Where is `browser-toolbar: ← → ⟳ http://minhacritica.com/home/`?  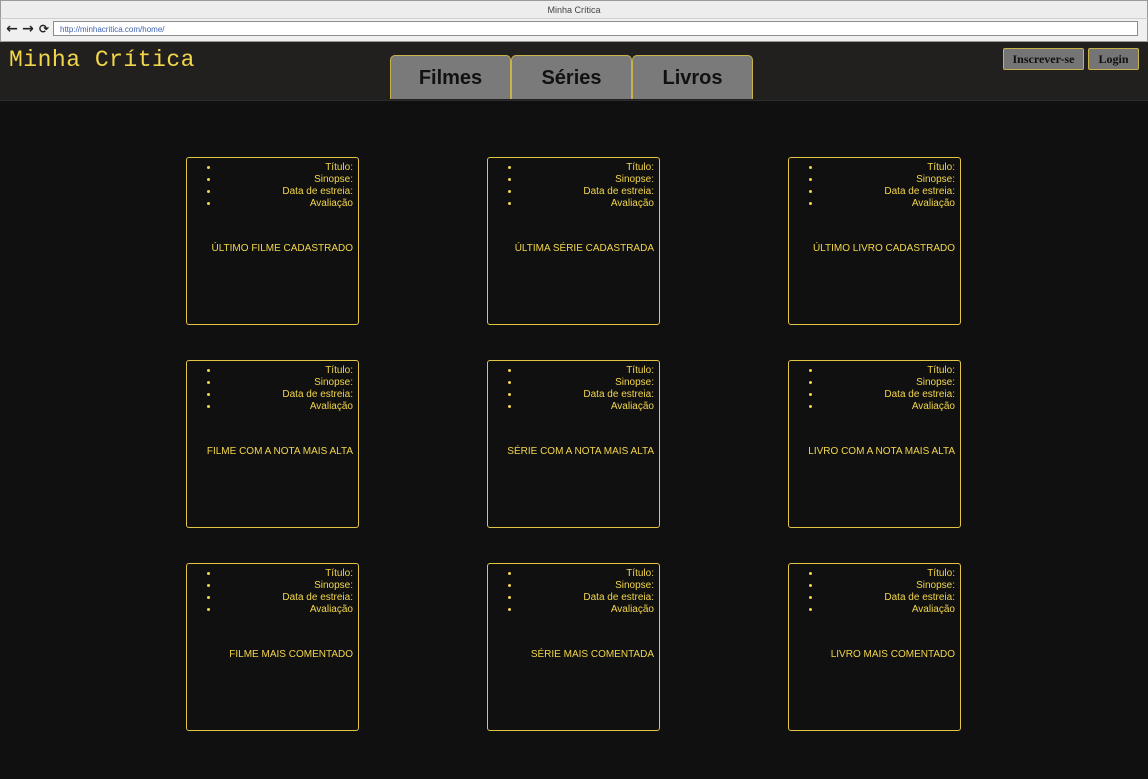 browser-toolbar: ← → ⟳ http://minhacritica.com/home/ is located at coordinates (574, 30).